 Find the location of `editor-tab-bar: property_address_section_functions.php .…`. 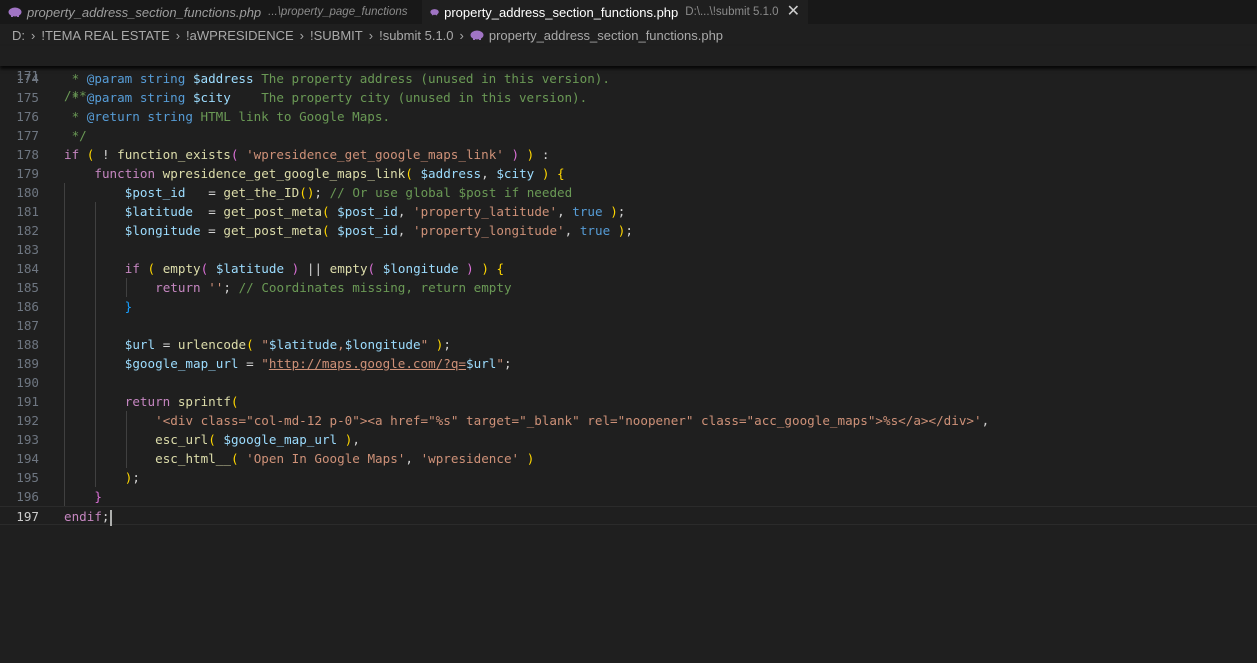

editor-tab-bar: property_address_section_functions.php .… is located at coordinates (628, 12).